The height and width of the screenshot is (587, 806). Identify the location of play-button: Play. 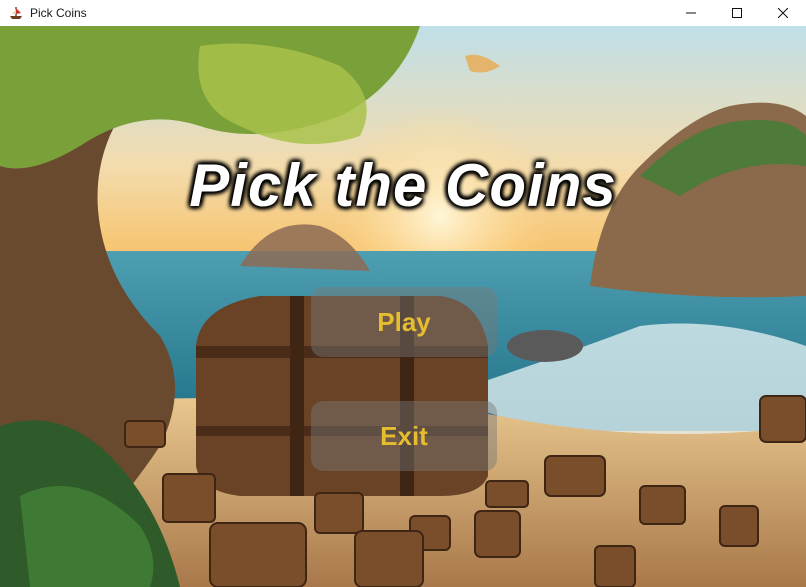
(404, 322).